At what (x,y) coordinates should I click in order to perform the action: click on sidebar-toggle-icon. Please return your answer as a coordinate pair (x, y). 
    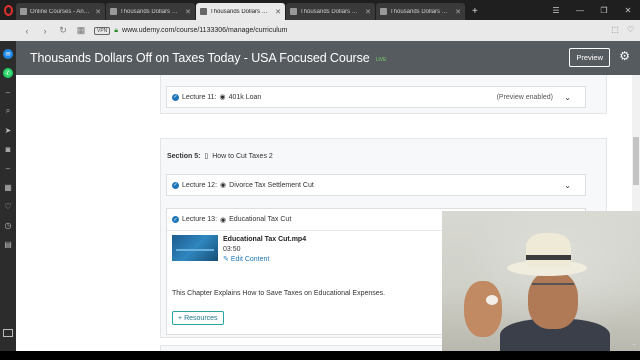
    Looking at the image, I should click on (8, 333).